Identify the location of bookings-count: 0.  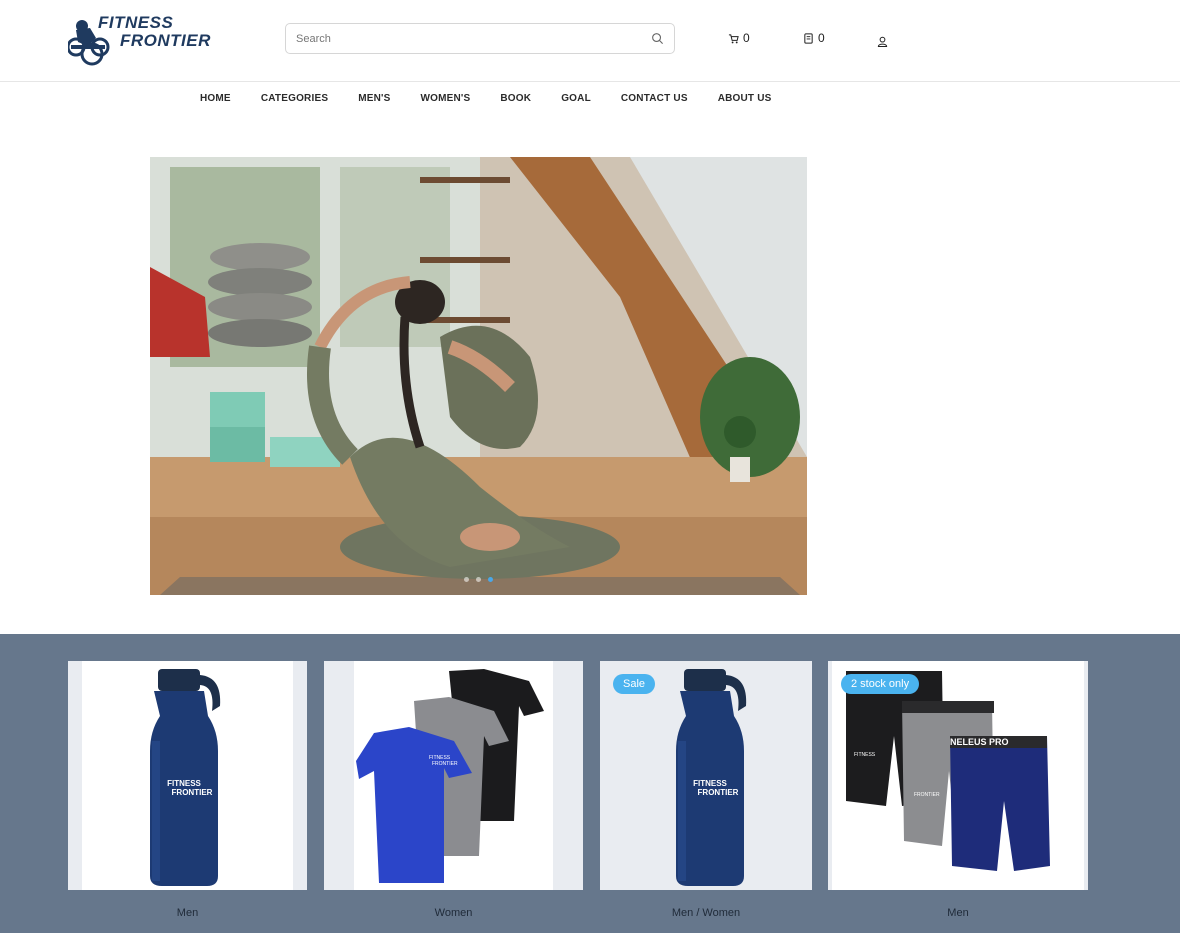
(821, 38).